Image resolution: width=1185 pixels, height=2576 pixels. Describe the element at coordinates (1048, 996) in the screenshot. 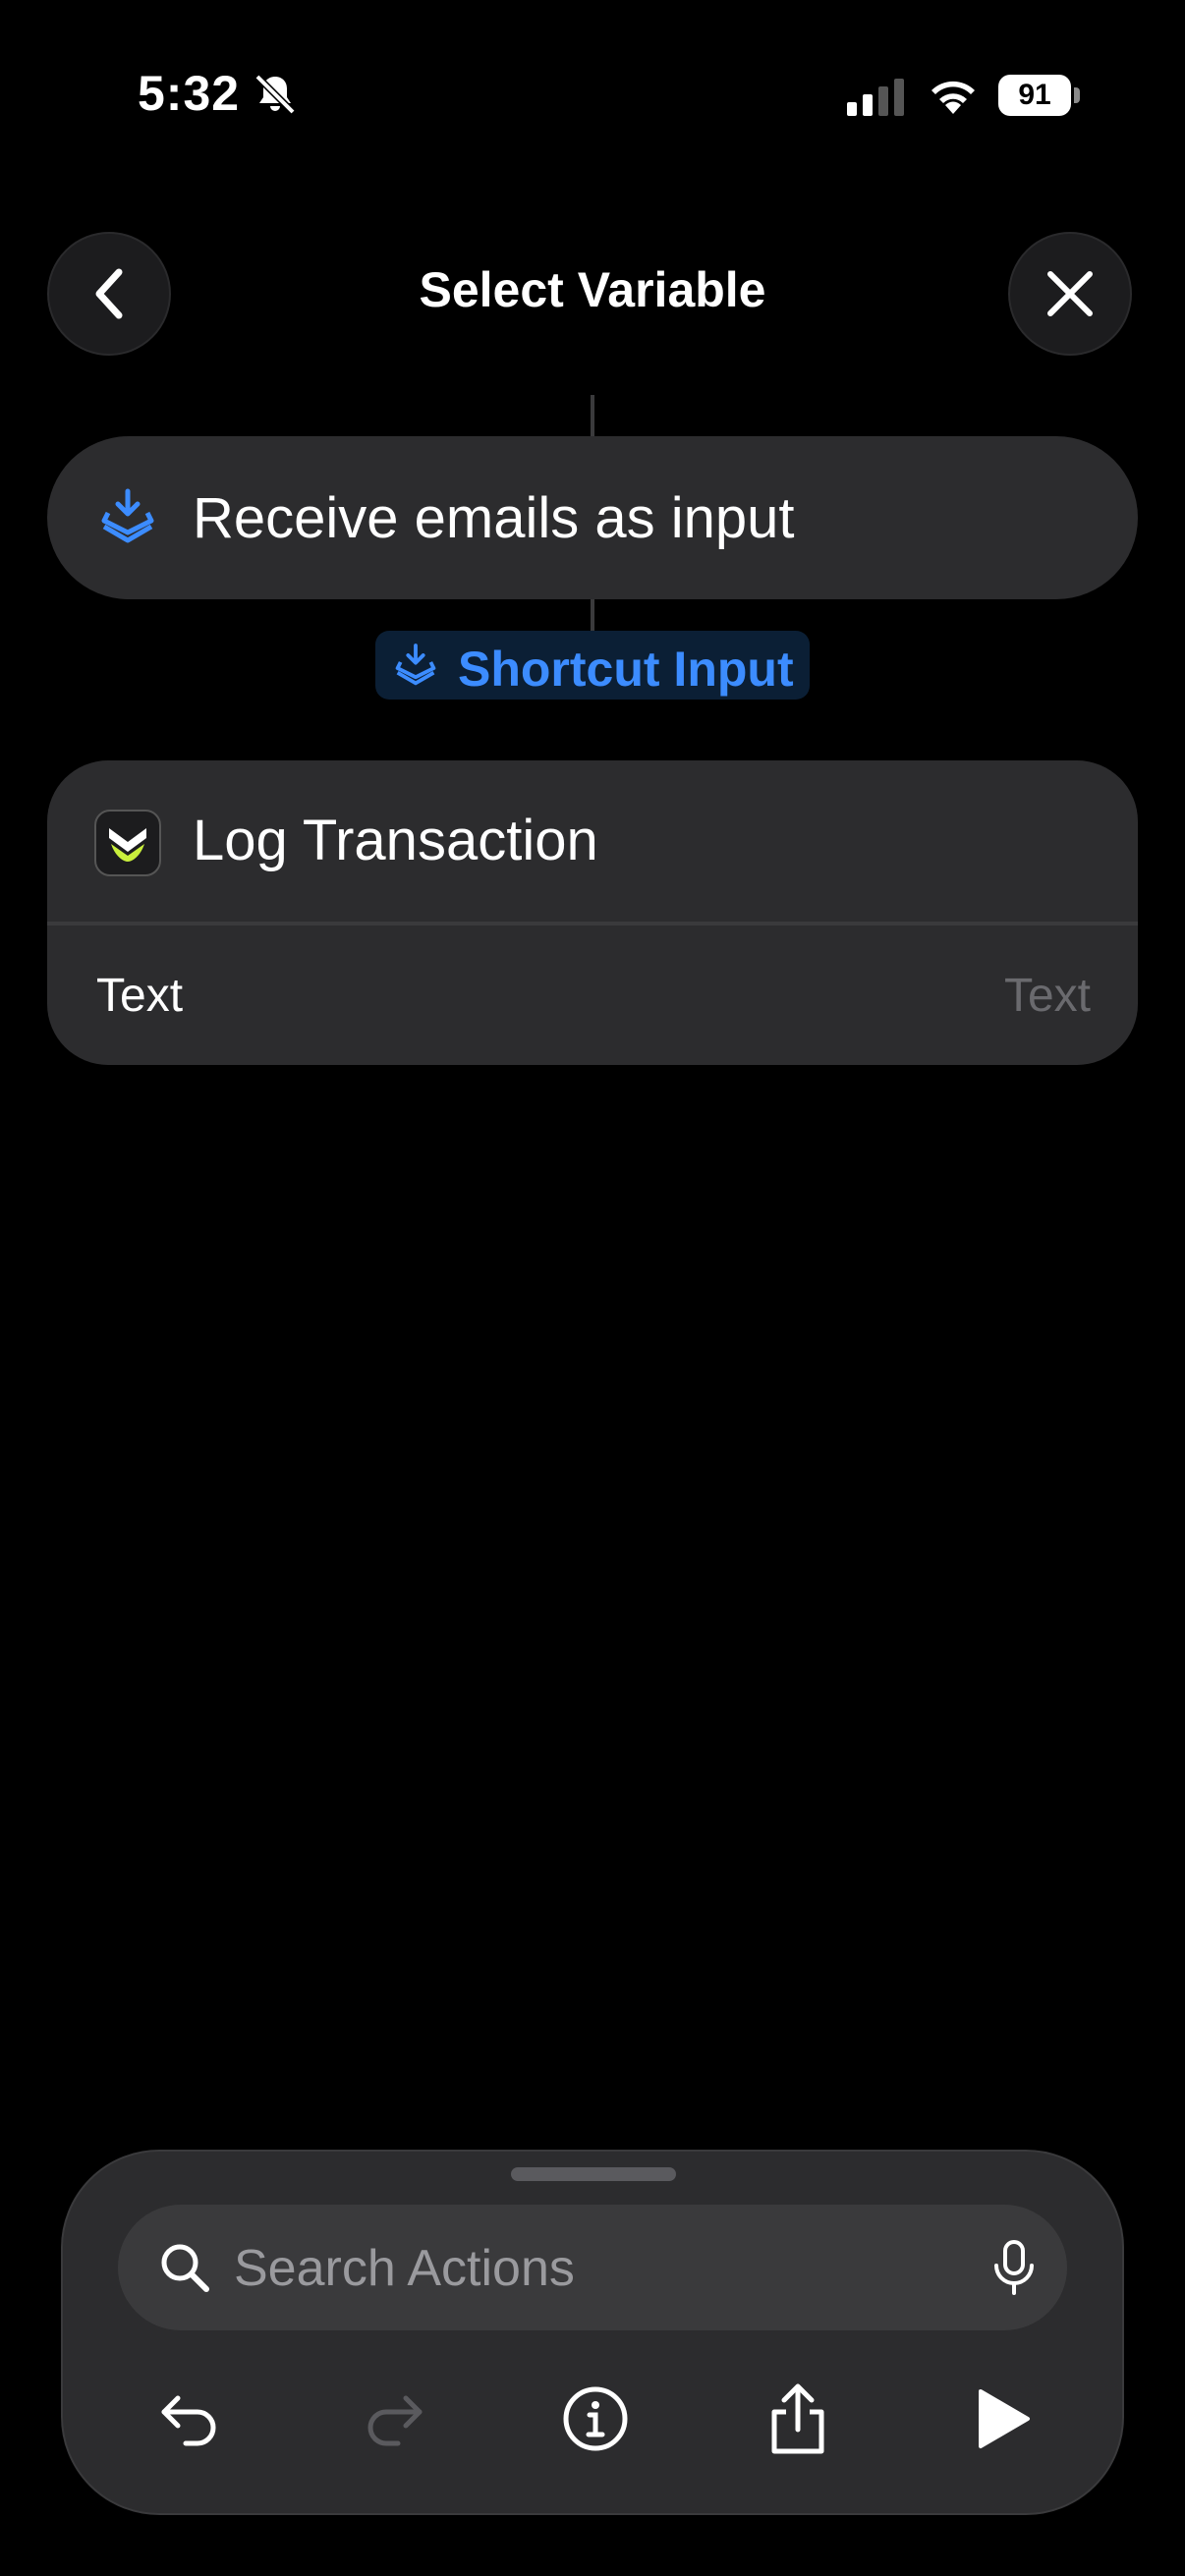

I see `text-parameter-field: Text` at that location.